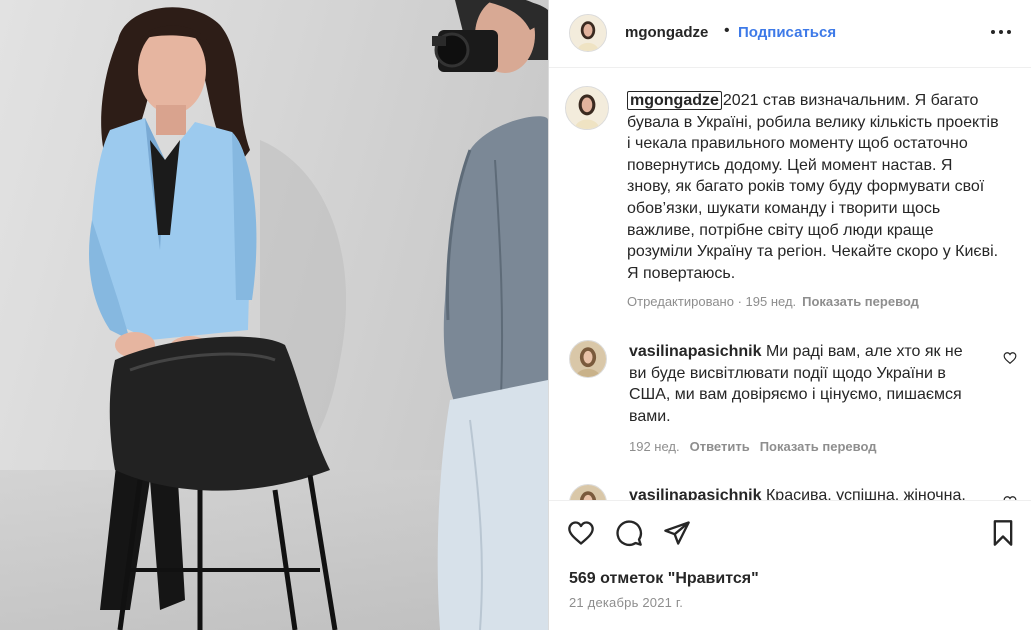 Image resolution: width=1031 pixels, height=630 pixels. What do you see at coordinates (1001, 32) in the screenshot?
I see `more-options-icon` at bounding box center [1001, 32].